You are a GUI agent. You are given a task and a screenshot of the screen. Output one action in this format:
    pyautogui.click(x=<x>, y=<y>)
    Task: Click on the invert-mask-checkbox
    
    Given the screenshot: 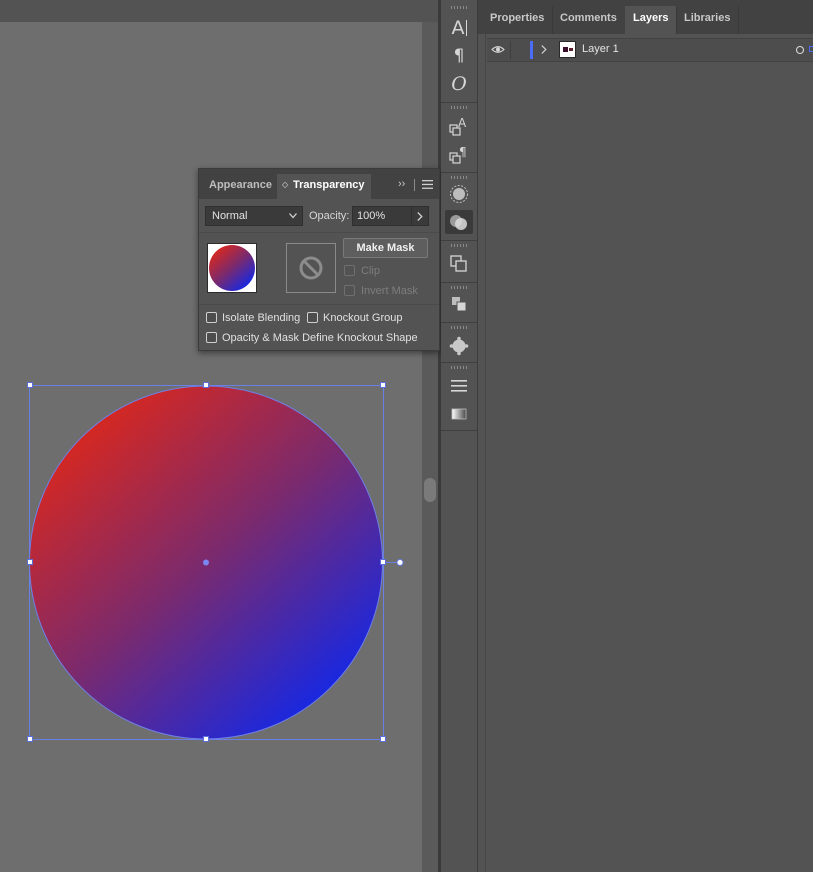 What is the action you would take?
    pyautogui.click(x=349, y=290)
    